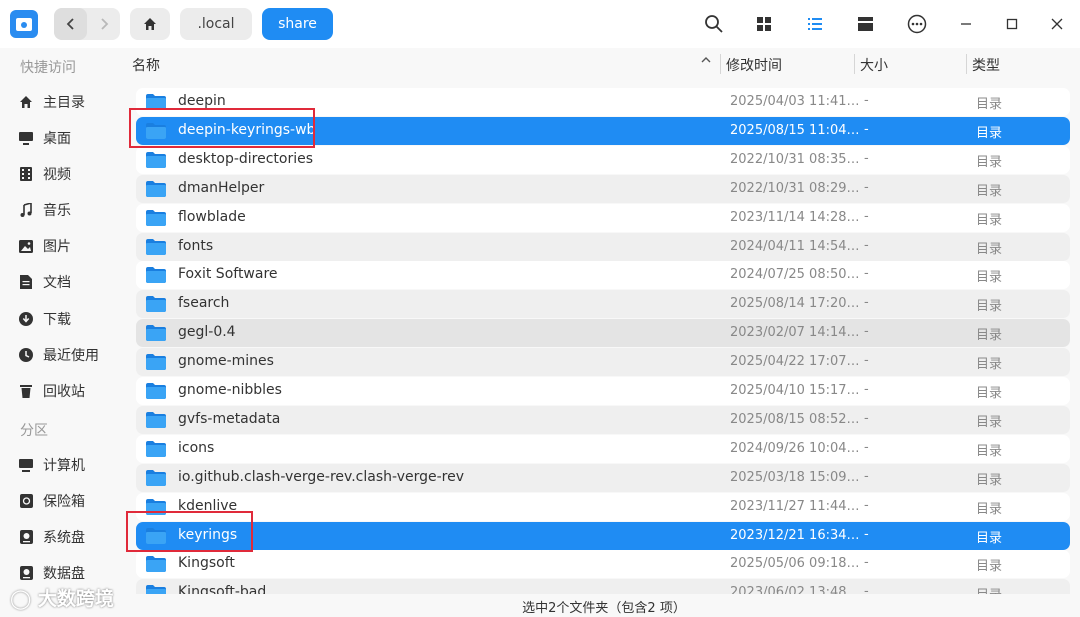  I want to click on file-row: gnome-nibbles 2025/04/10 15:17… - 目录, so click(603, 391).